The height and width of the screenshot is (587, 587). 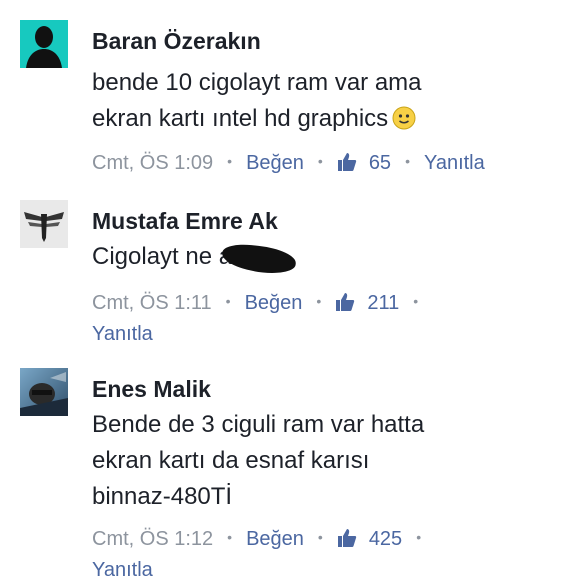 I want to click on comment-text-line: bende 10 cigolayt ram var ama, so click(x=257, y=82).